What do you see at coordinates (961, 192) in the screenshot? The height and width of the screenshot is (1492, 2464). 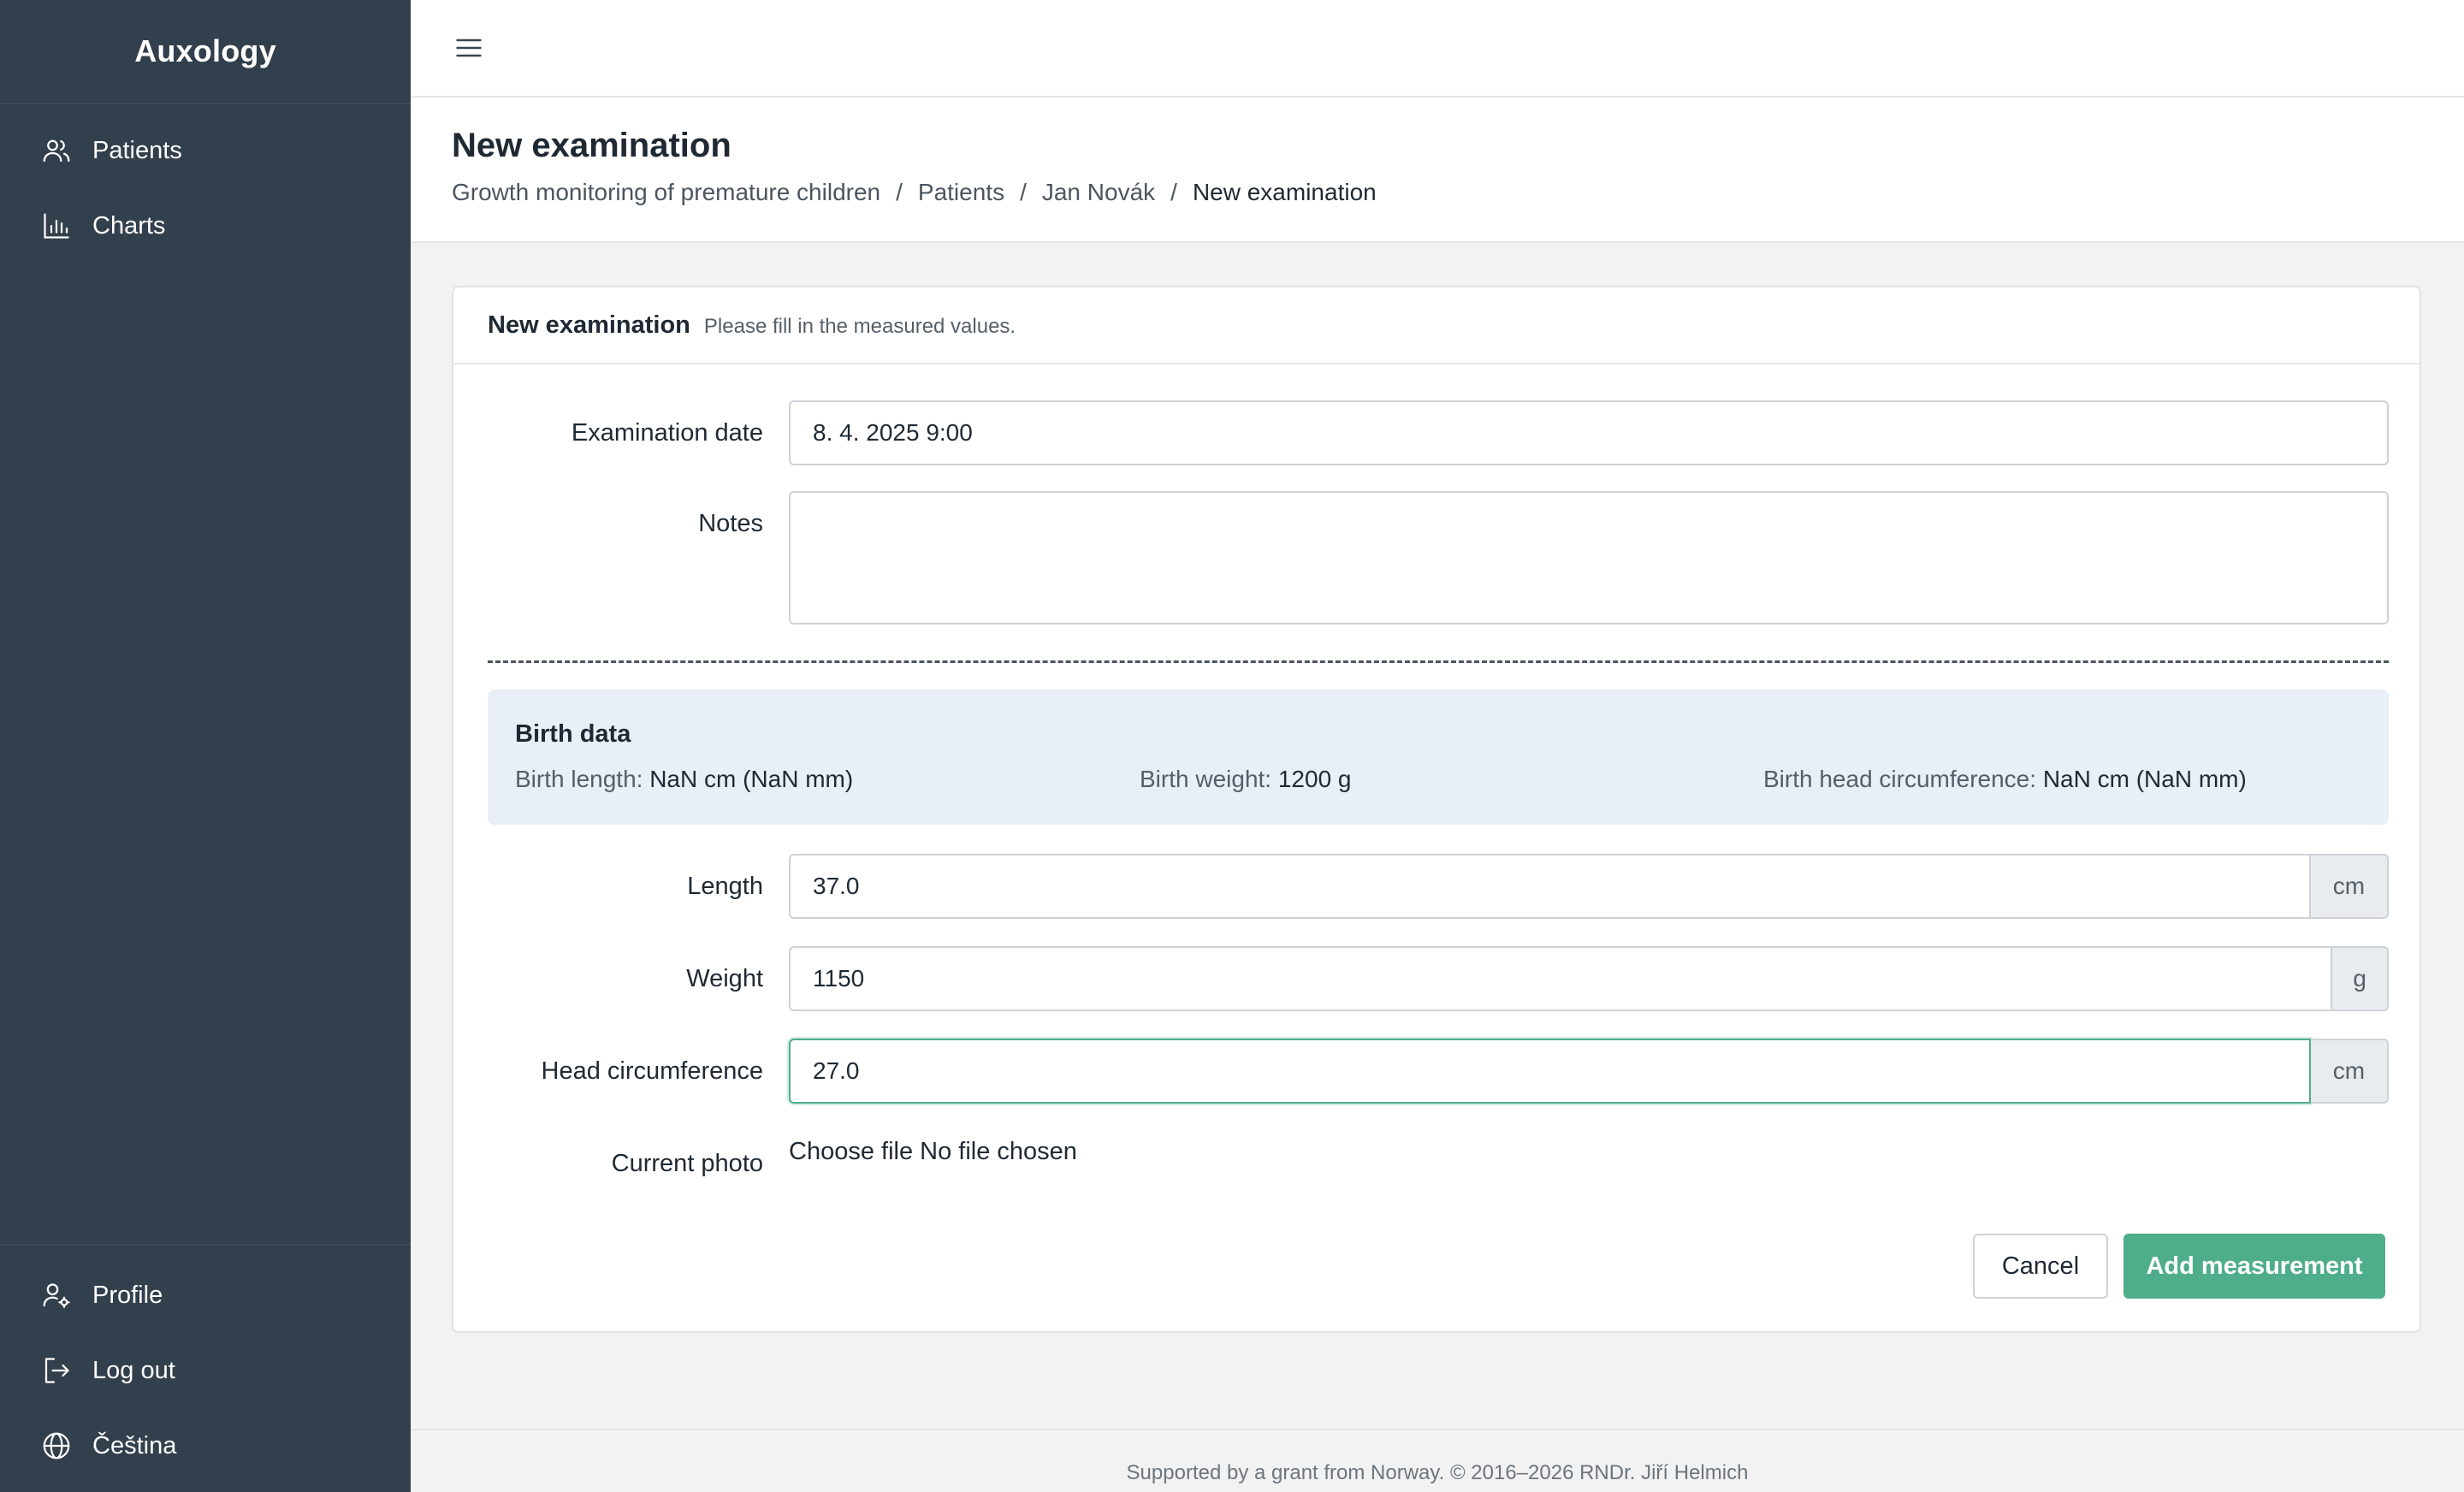 I see `breadcrumb-item-patients: Patients` at bounding box center [961, 192].